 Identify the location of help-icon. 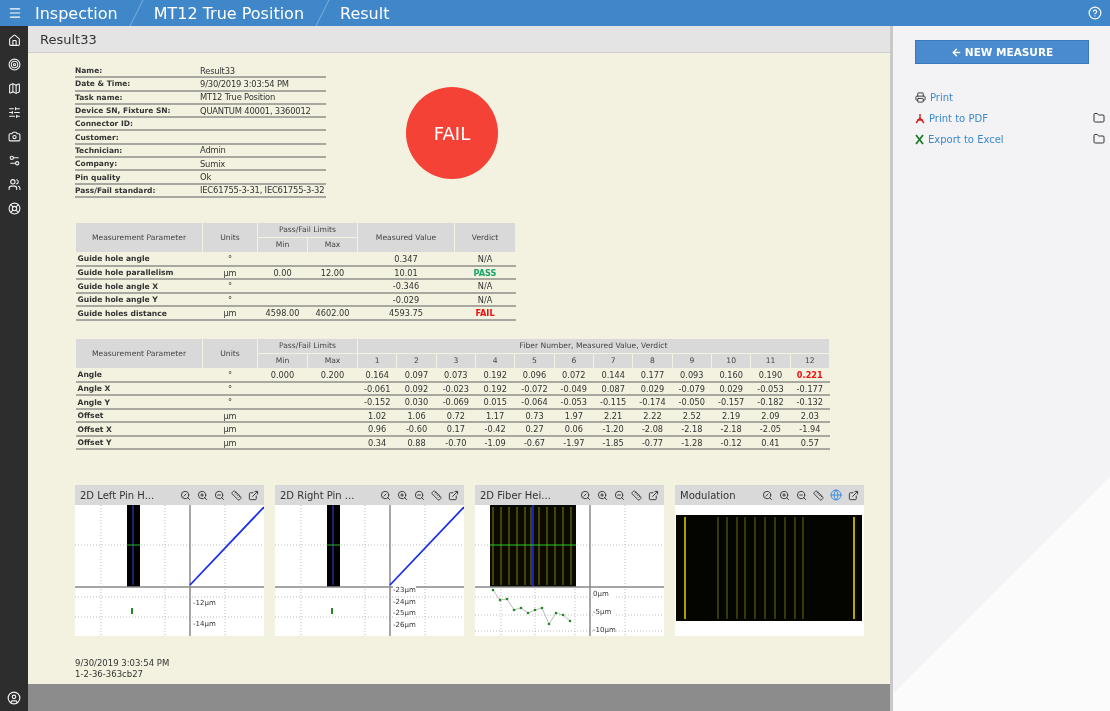
(1095, 13).